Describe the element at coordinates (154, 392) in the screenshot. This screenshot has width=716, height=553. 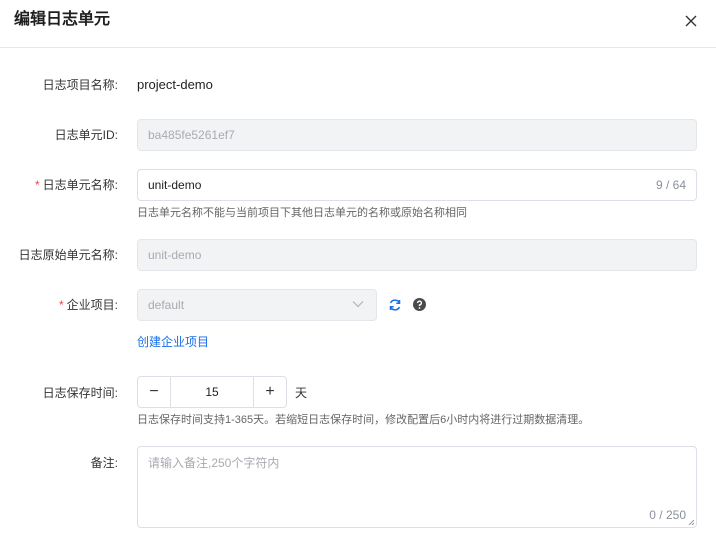
I see `decrement-button: −` at that location.